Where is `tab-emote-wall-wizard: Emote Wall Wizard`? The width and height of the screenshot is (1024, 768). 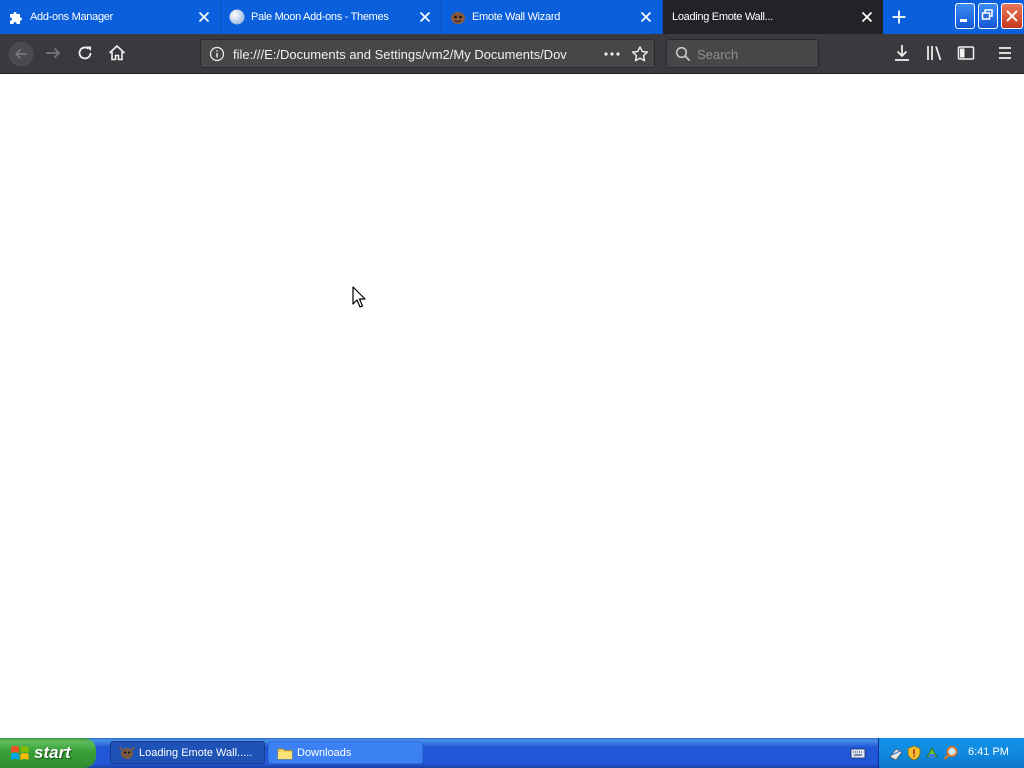
tab-emote-wall-wizard: Emote Wall Wizard is located at coordinates (552, 17).